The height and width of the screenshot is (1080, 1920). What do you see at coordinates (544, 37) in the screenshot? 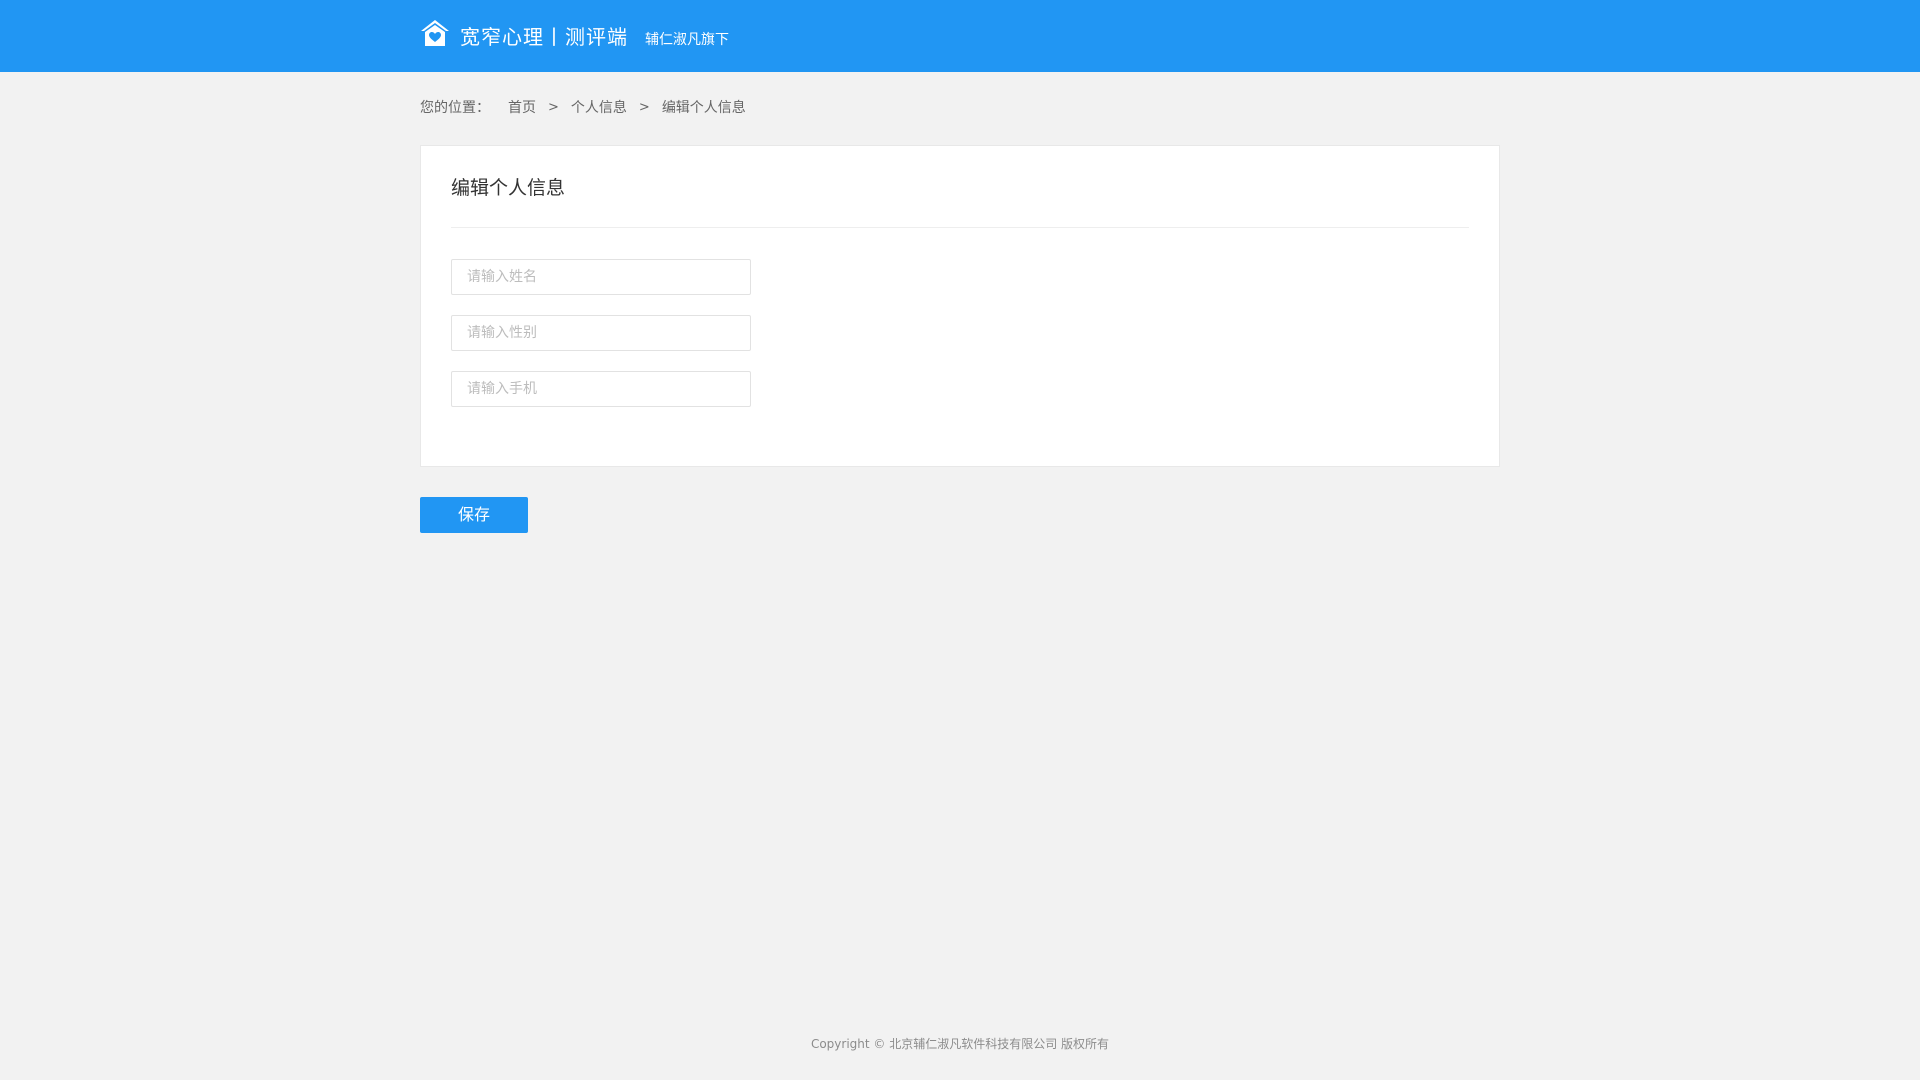
I see `brand-title: 宽窄心理丨测评端` at bounding box center [544, 37].